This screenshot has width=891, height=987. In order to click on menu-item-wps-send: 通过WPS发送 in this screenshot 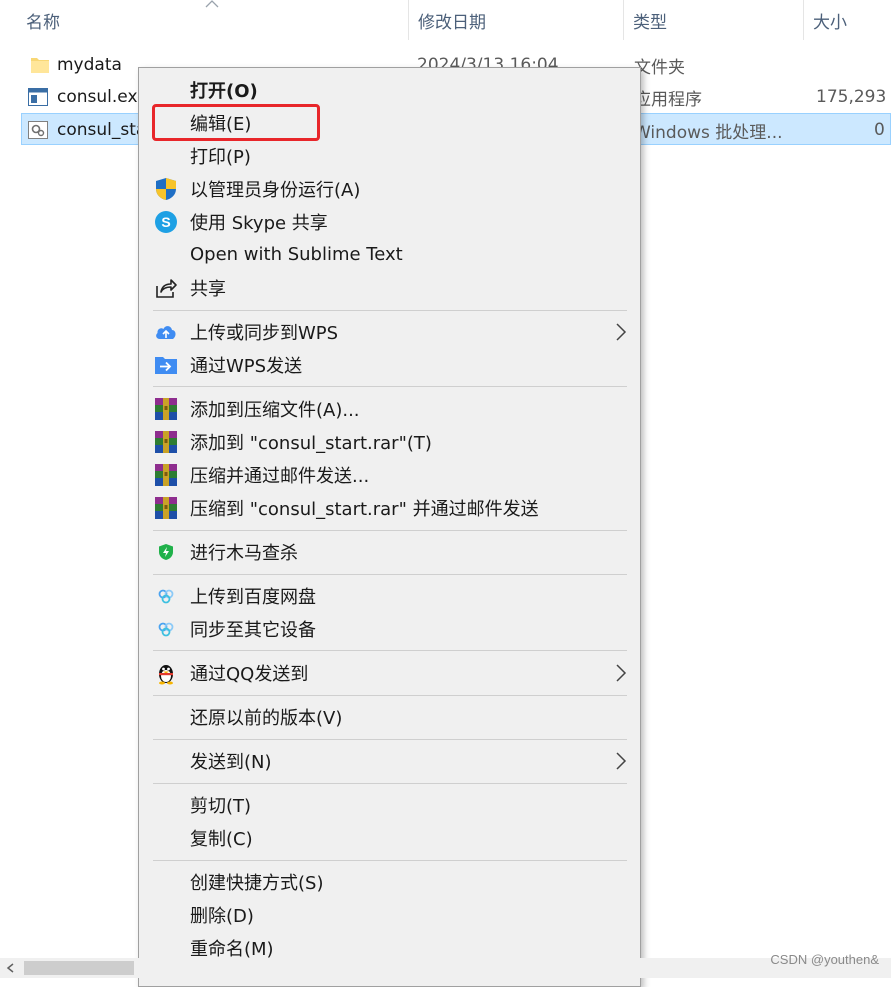, I will do `click(389, 364)`.